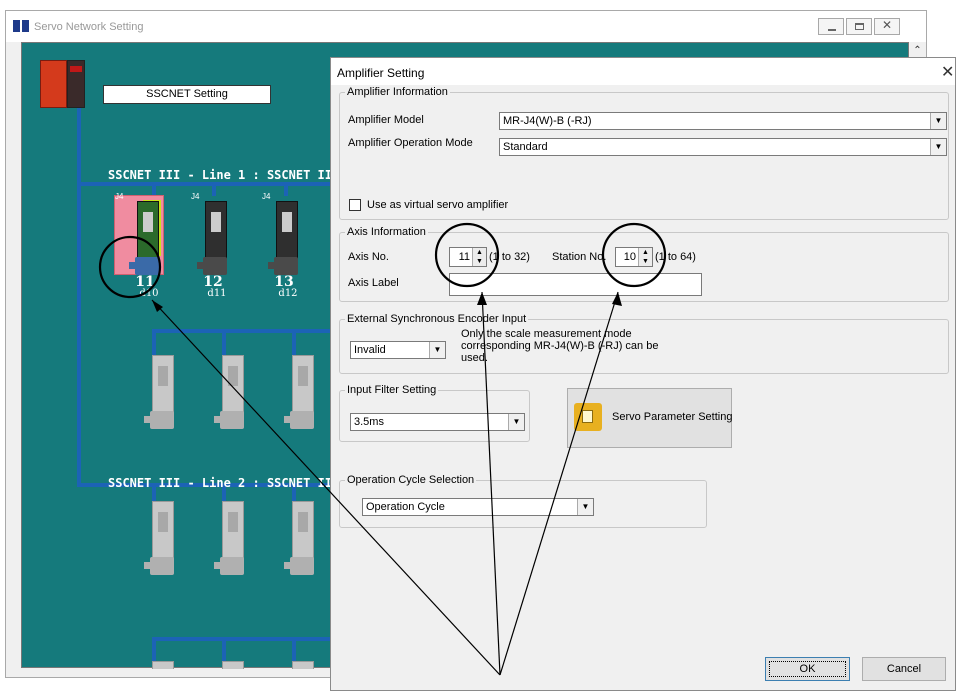 The width and height of the screenshot is (956, 698). I want to click on amplifier-axis-12: J4, so click(213, 238).